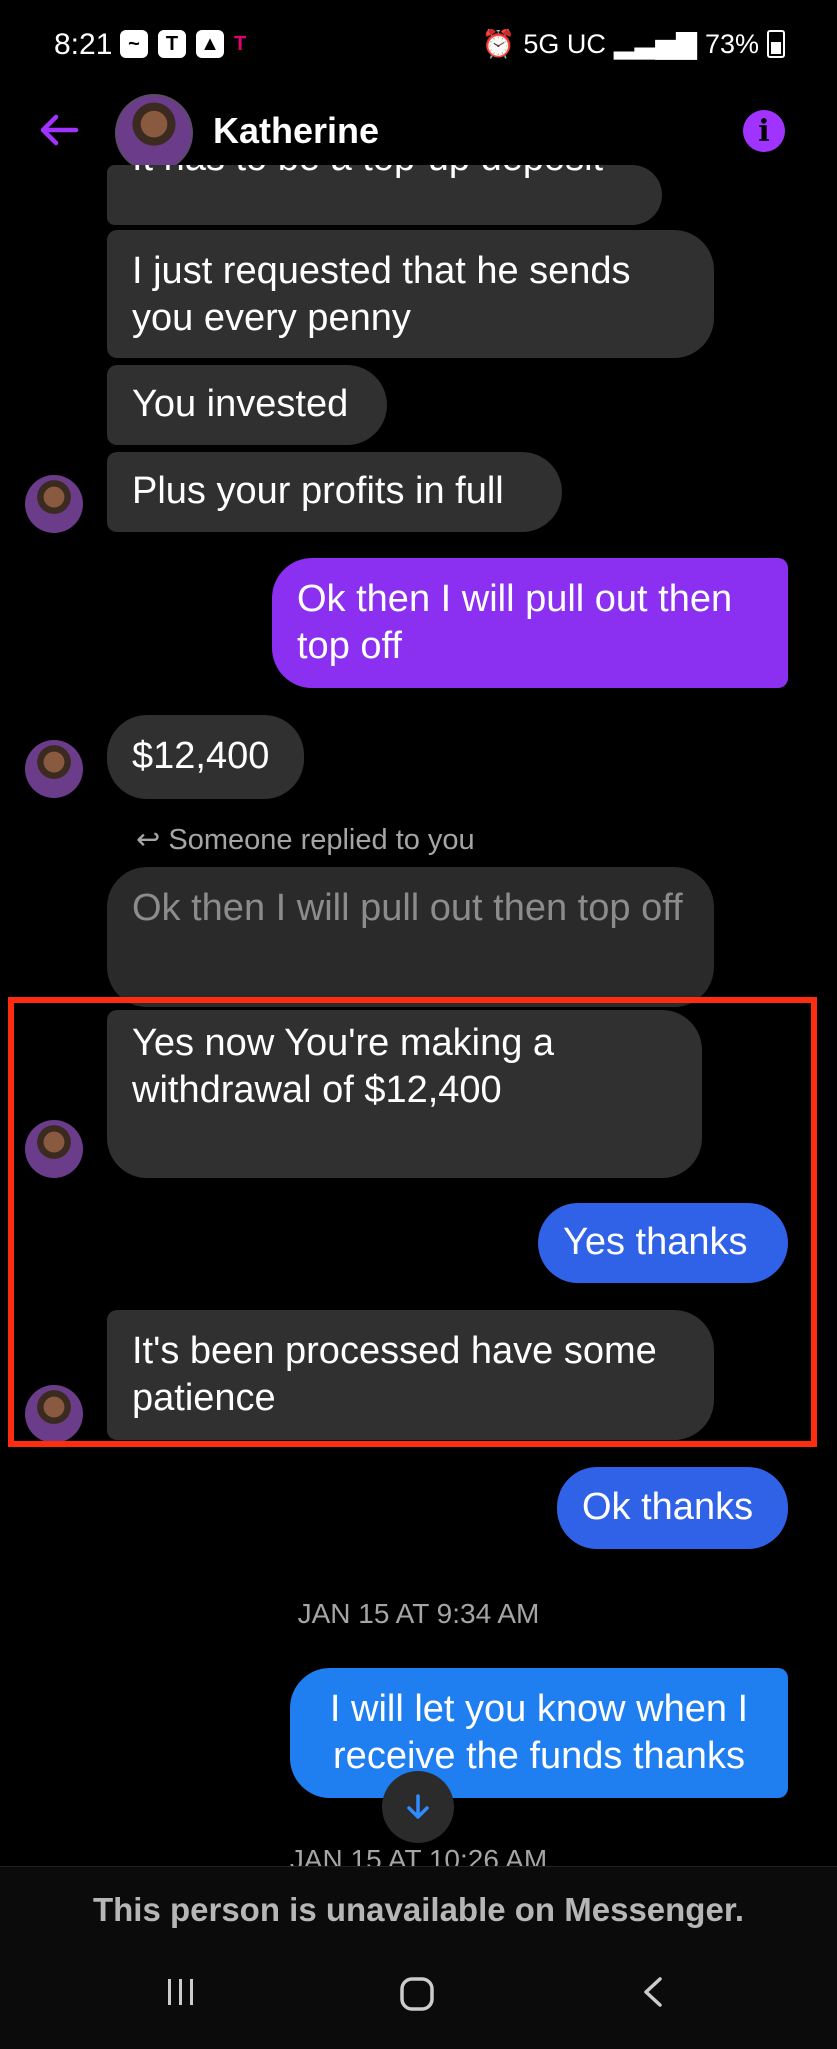 The width and height of the screenshot is (837, 2049). Describe the element at coordinates (201, 756) in the screenshot. I see `message-text: $12,400` at that location.